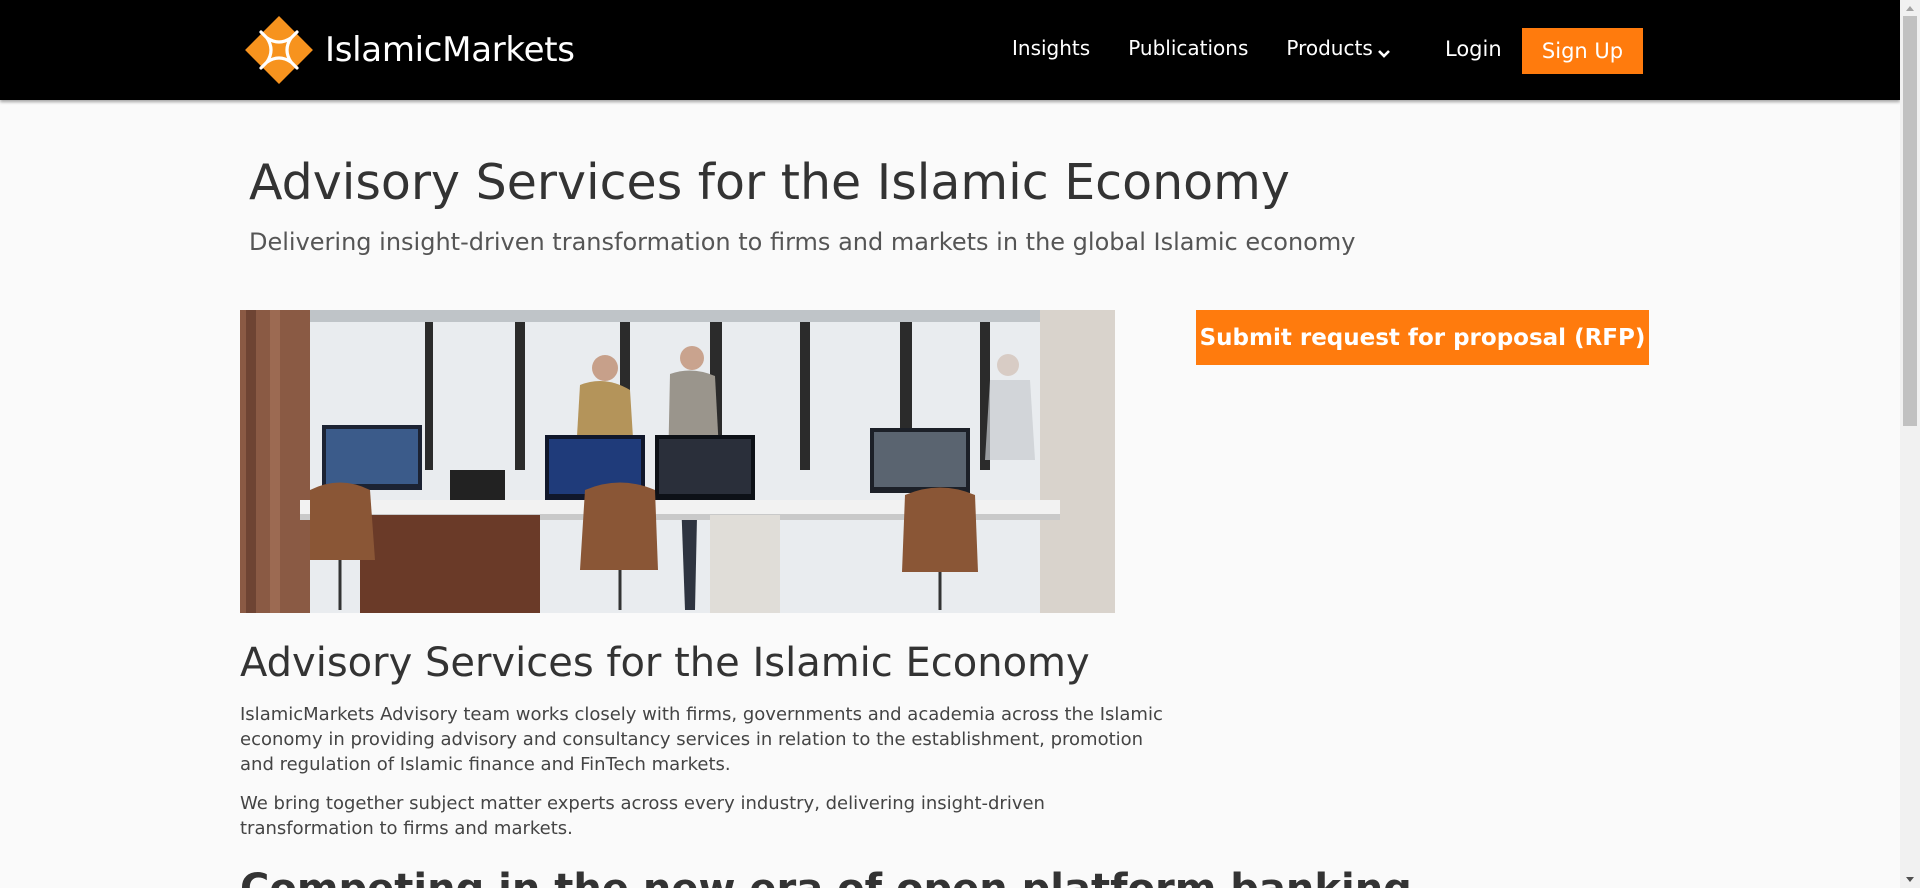 The width and height of the screenshot is (1920, 888). Describe the element at coordinates (1910, 221) in the screenshot. I see `scrollbar-thumb` at that location.